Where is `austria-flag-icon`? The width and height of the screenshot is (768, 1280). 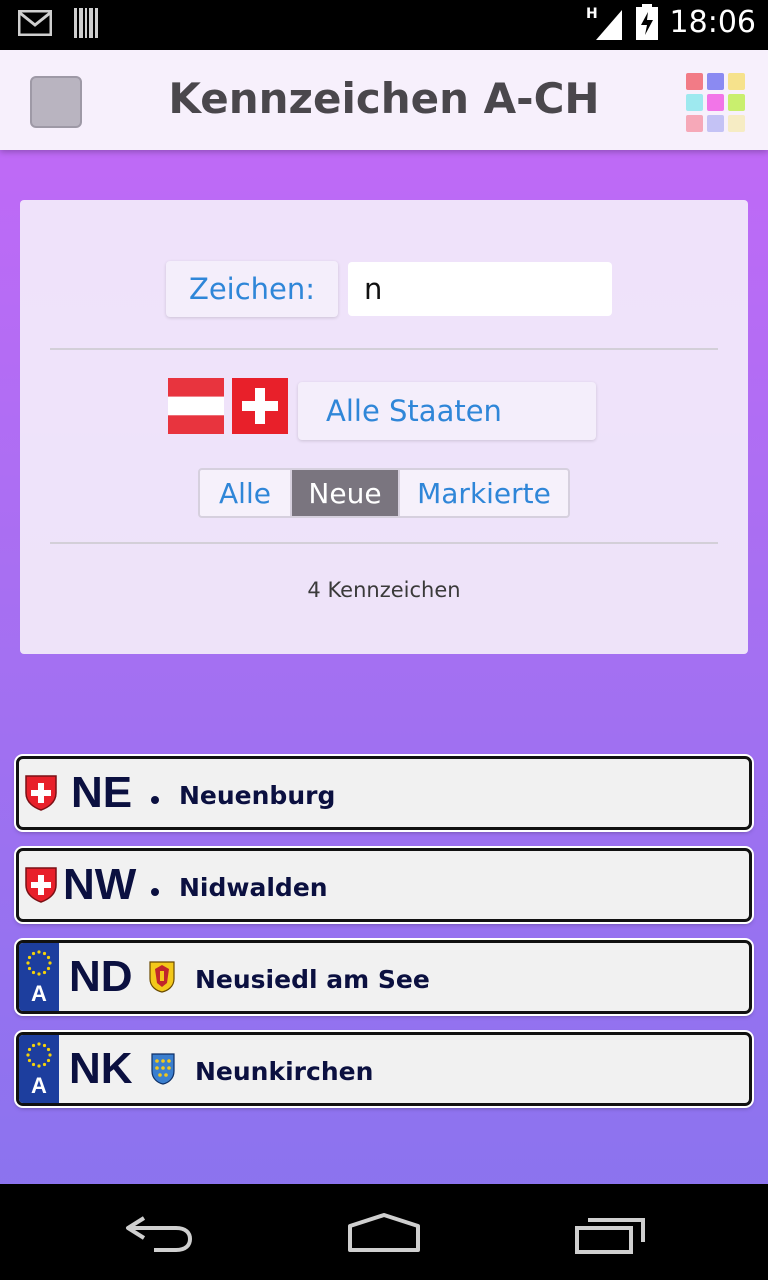 austria-flag-icon is located at coordinates (196, 406).